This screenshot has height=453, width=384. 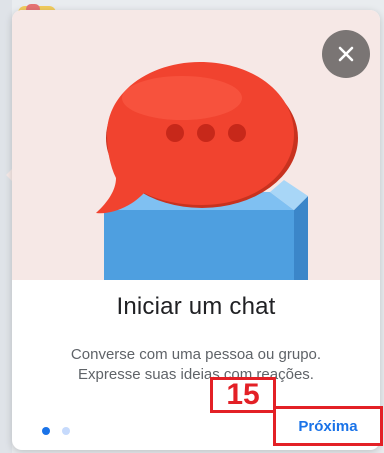 I want to click on next-button: Próxima, so click(x=328, y=426).